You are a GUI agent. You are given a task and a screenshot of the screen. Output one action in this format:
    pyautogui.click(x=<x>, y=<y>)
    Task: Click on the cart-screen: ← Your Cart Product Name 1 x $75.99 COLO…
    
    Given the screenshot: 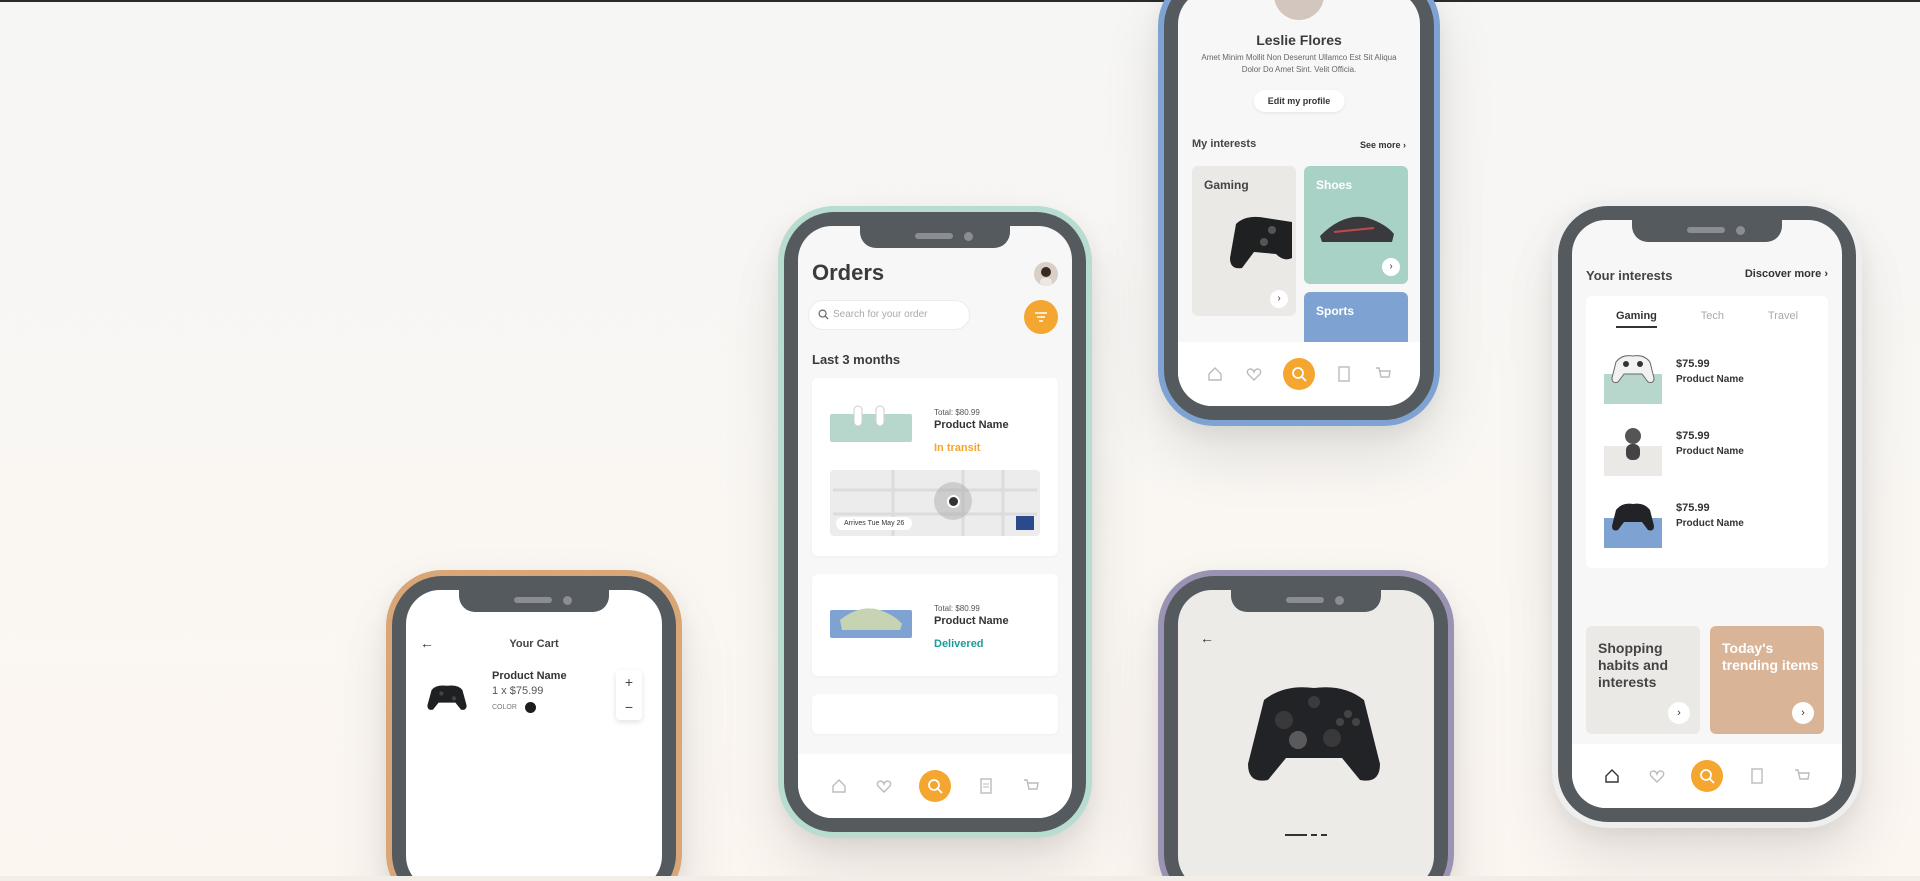 What is the action you would take?
    pyautogui.click(x=534, y=735)
    